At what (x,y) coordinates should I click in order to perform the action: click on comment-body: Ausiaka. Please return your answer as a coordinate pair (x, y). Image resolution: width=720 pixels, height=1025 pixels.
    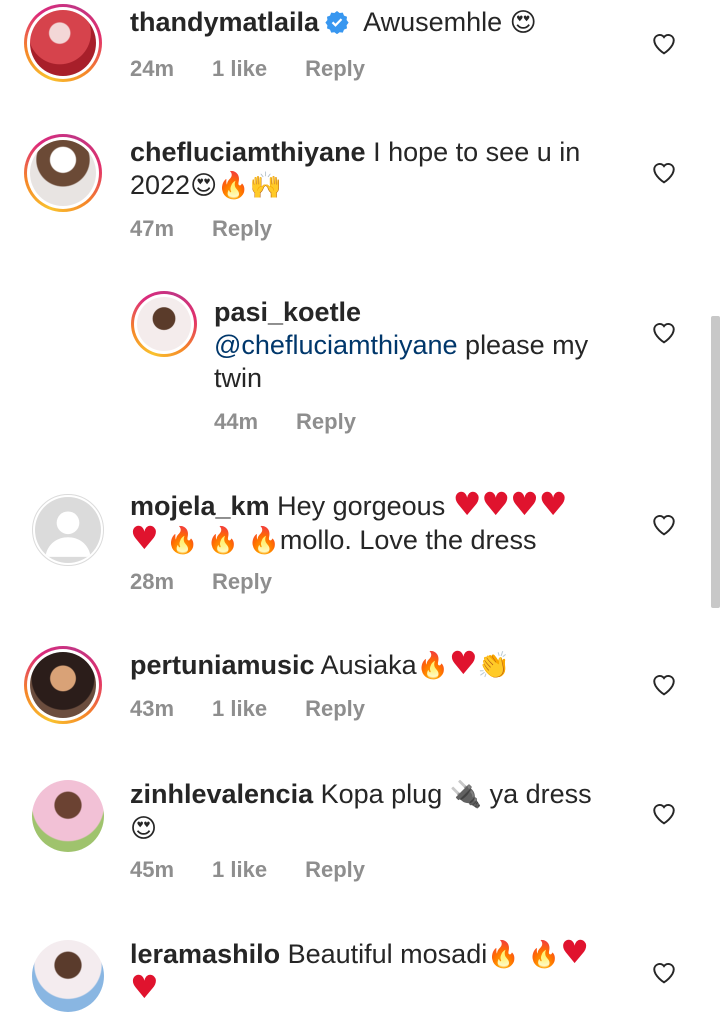
    Looking at the image, I should click on (368, 665).